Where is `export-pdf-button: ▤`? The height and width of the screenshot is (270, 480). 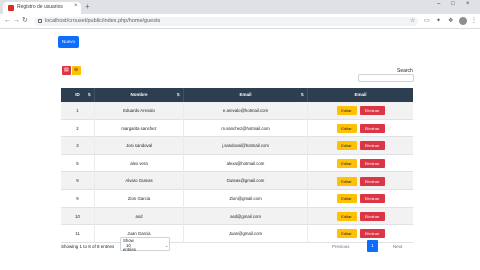 export-pdf-button: ▤ is located at coordinates (66, 70).